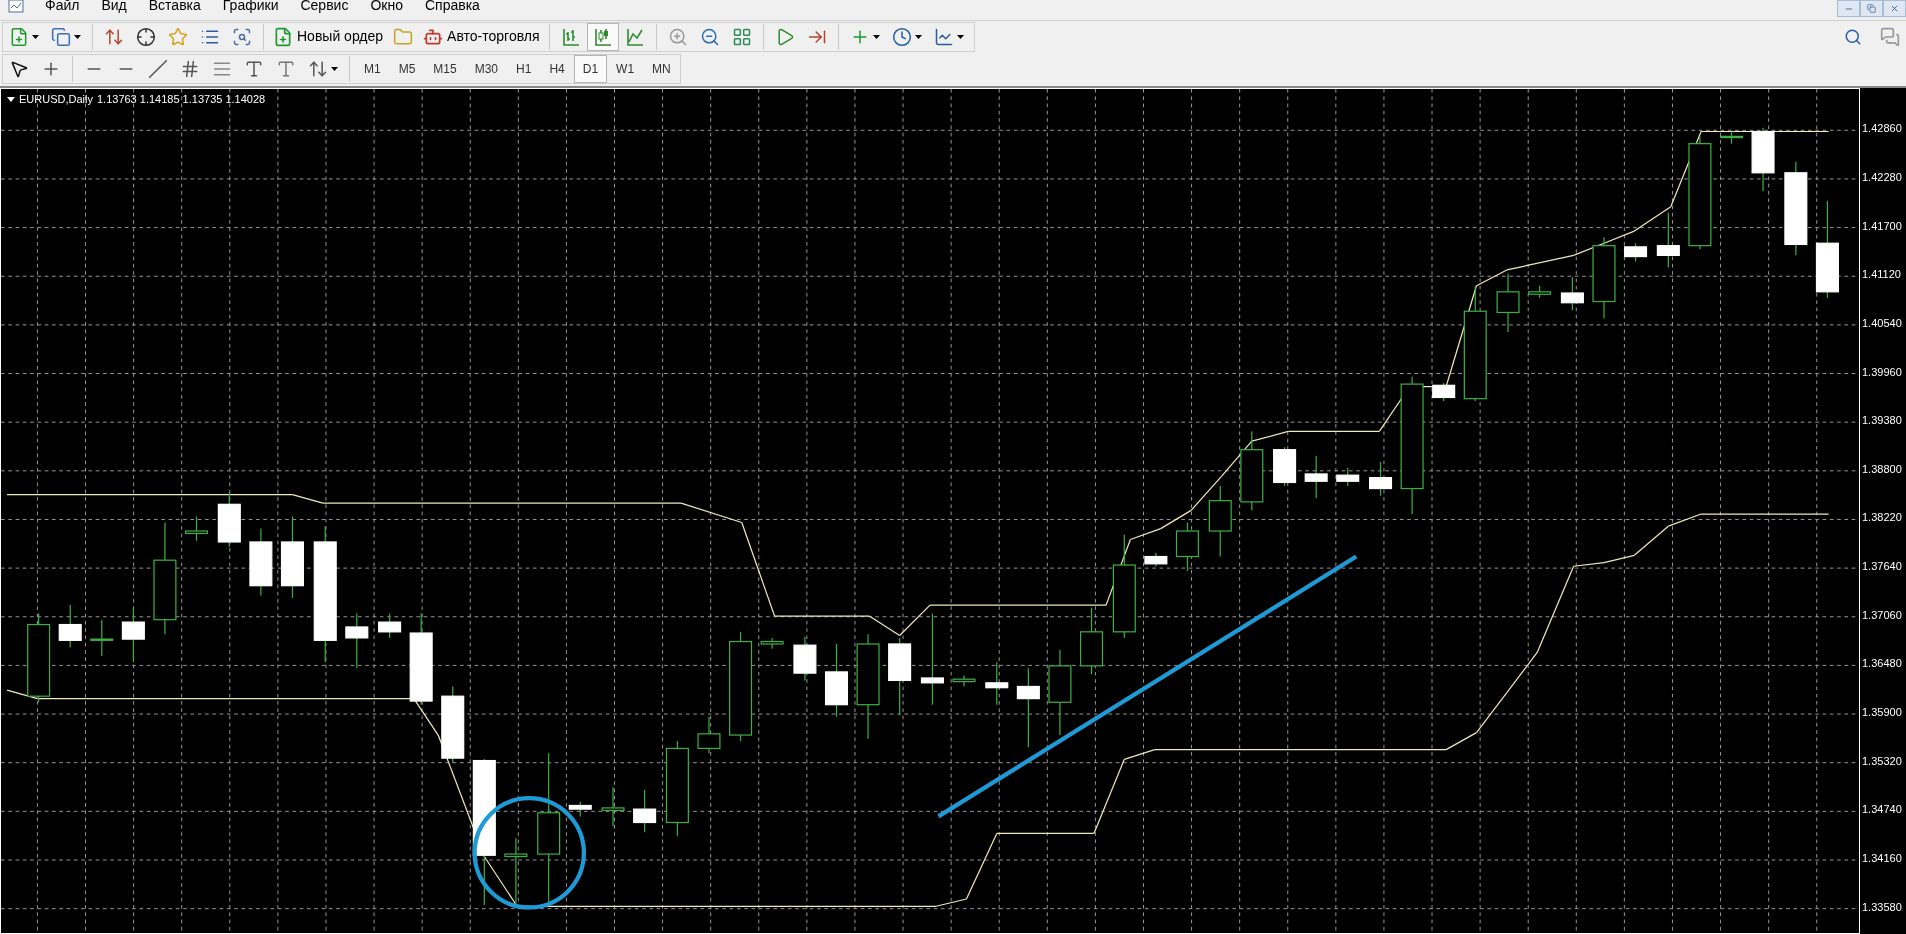 This screenshot has height=934, width=1906. What do you see at coordinates (625, 69) in the screenshot?
I see `timeframe-button: W1` at bounding box center [625, 69].